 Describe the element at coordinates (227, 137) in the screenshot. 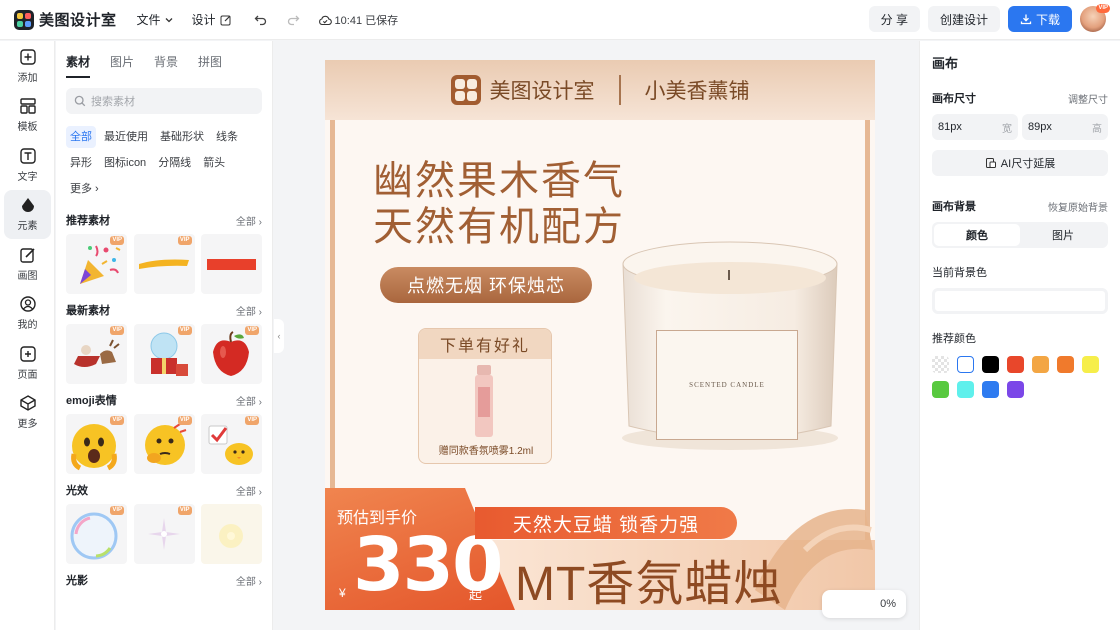

I see `chip-lines: 线条` at that location.